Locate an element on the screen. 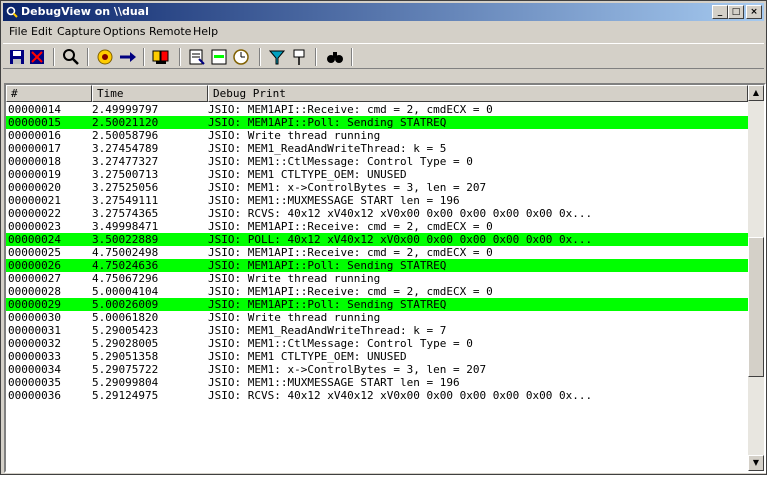 This screenshot has height=477, width=769. row-time: 5.29124975 is located at coordinates (125, 395).